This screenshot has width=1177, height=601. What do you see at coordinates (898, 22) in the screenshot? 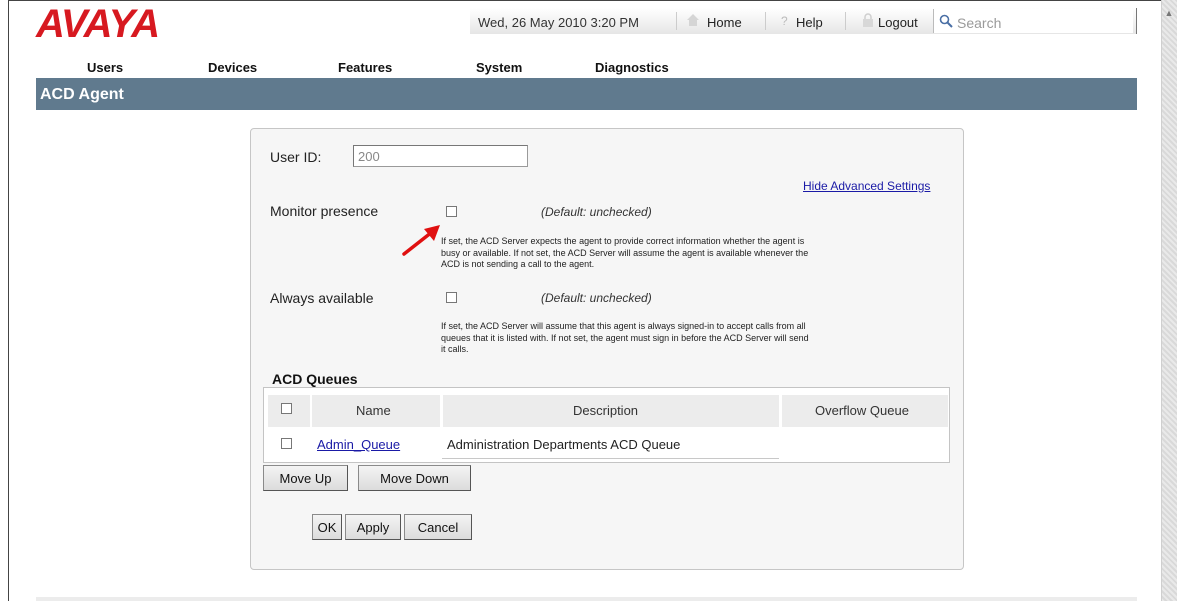
I see `logout-link: Logout` at bounding box center [898, 22].